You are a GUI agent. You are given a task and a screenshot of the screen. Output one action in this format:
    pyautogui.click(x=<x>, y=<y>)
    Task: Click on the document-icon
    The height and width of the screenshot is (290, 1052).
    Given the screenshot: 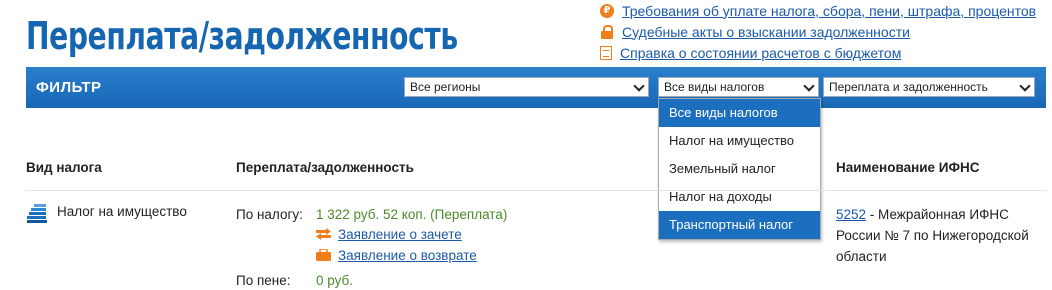 What is the action you would take?
    pyautogui.click(x=606, y=52)
    